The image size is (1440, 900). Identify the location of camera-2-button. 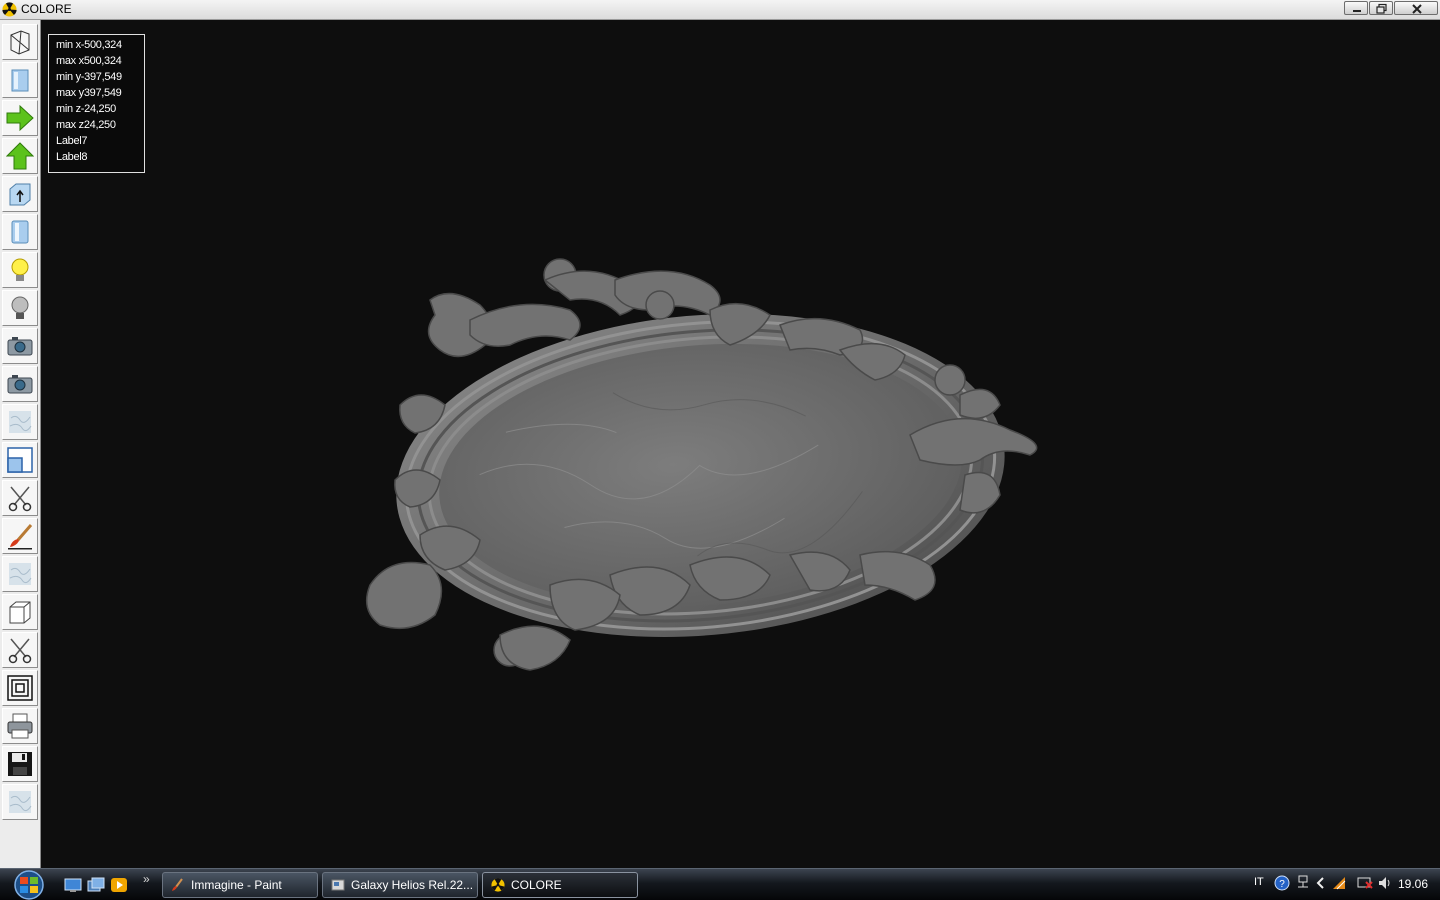
(20, 384).